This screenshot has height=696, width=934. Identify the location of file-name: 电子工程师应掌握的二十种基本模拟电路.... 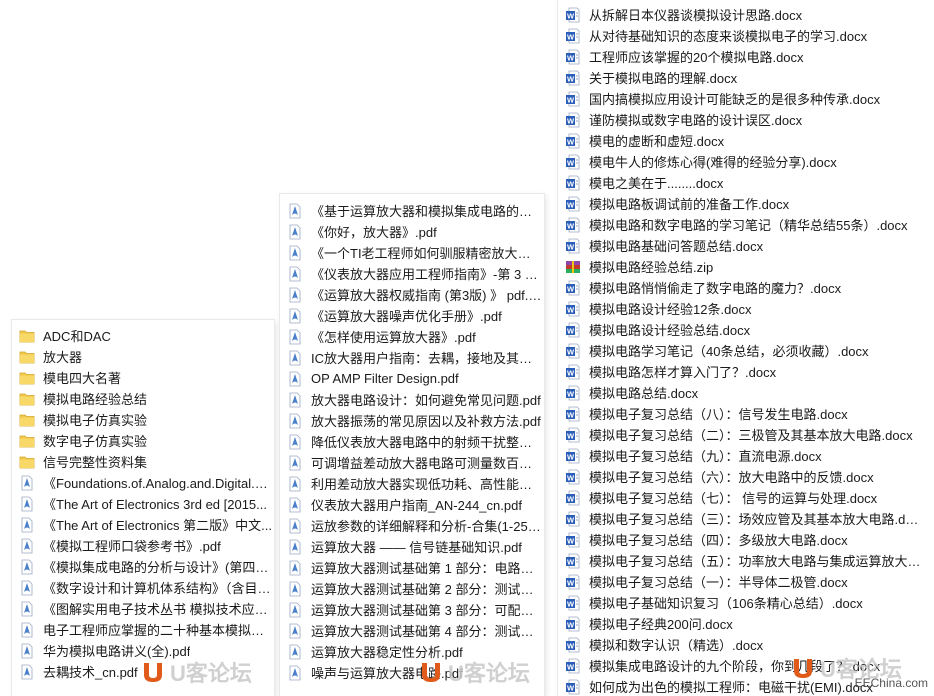
(158, 630).